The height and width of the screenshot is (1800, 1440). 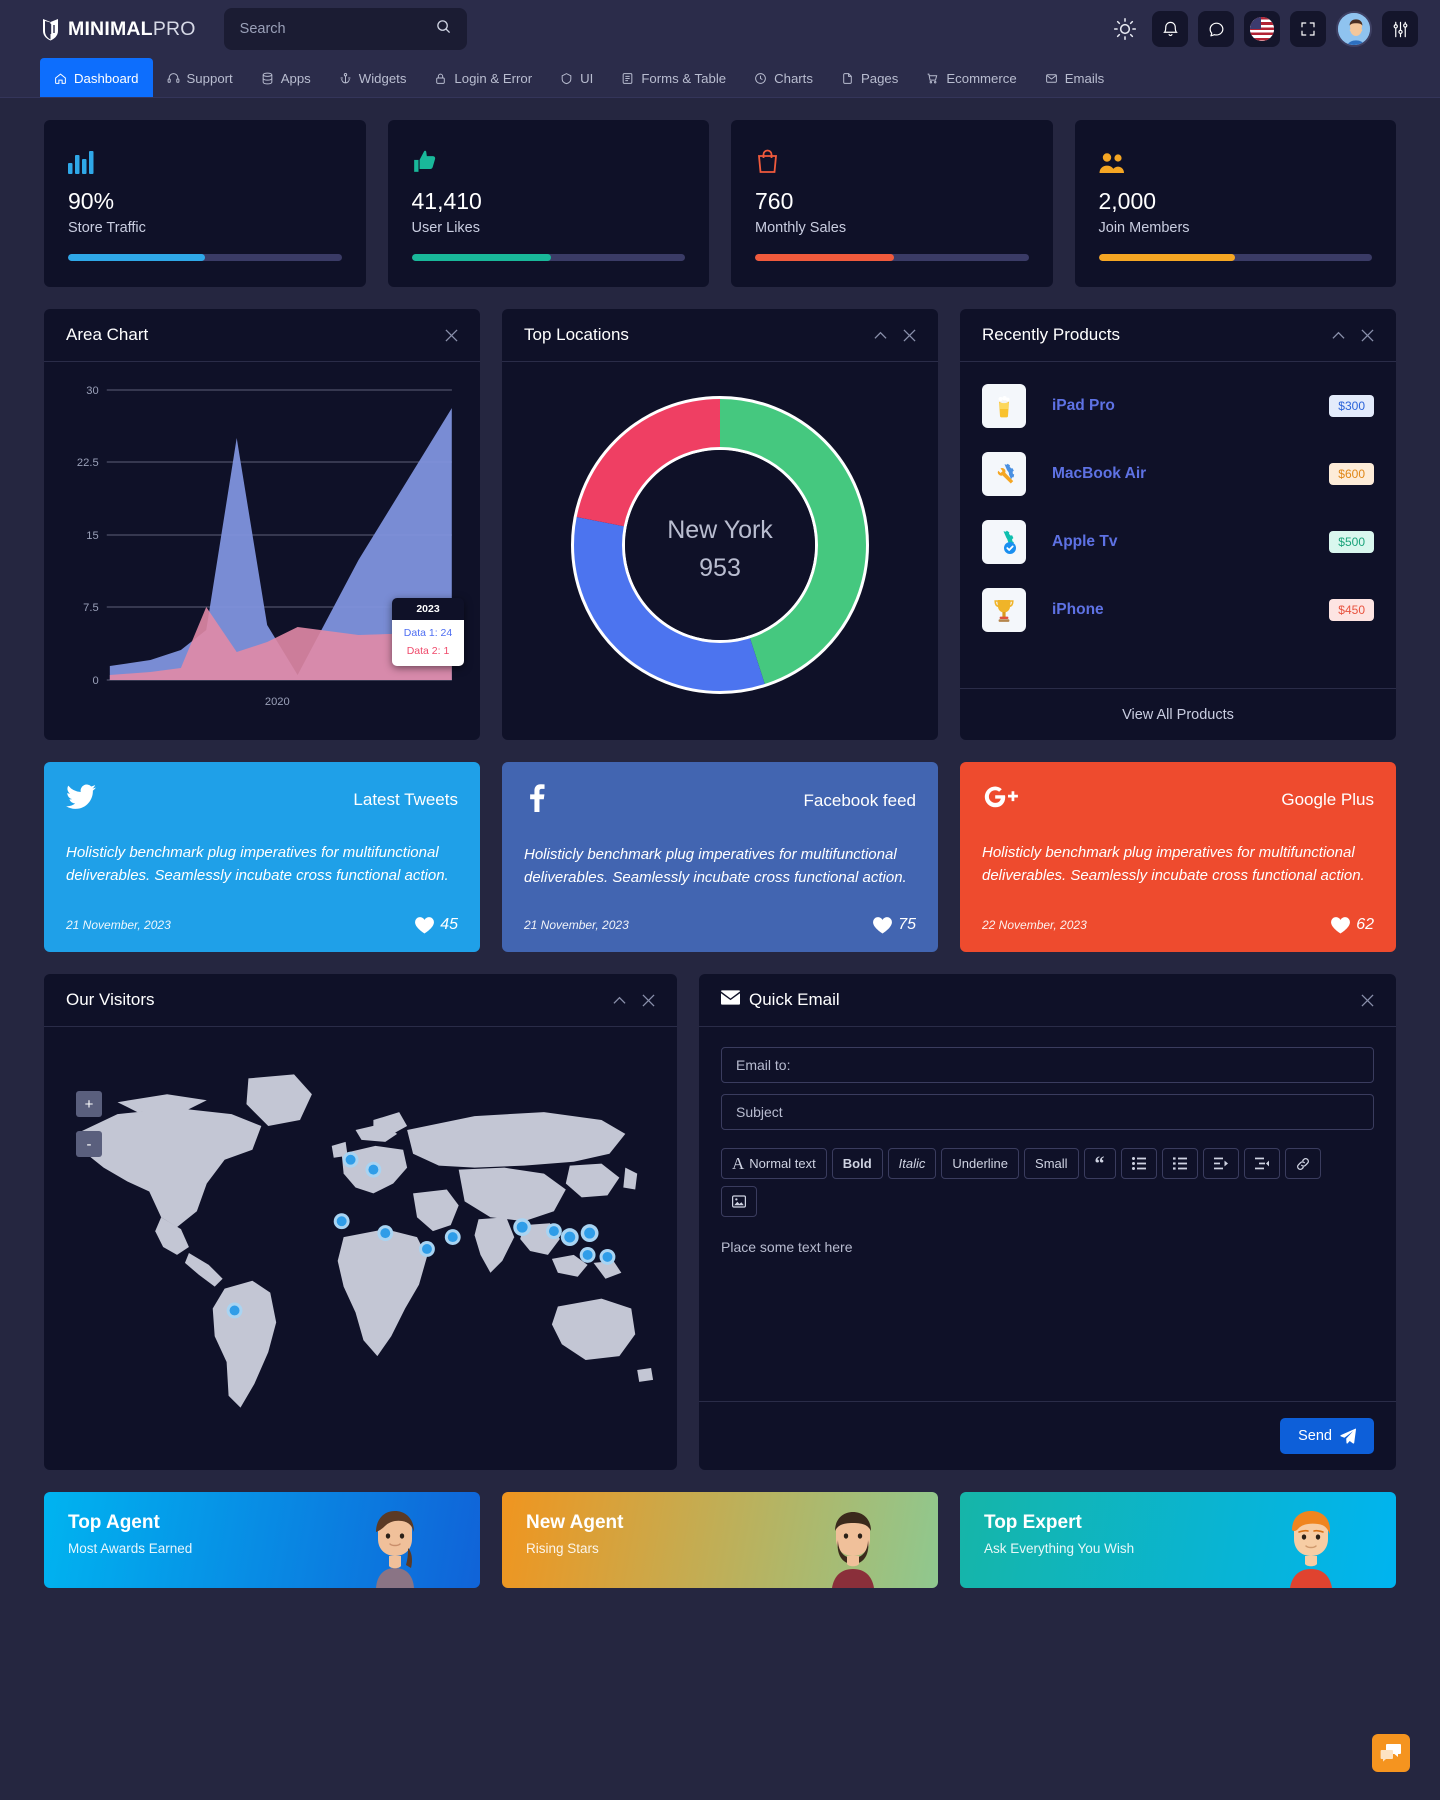 I want to click on product-row-apple-tv: Apple Tv $500, so click(x=1178, y=542).